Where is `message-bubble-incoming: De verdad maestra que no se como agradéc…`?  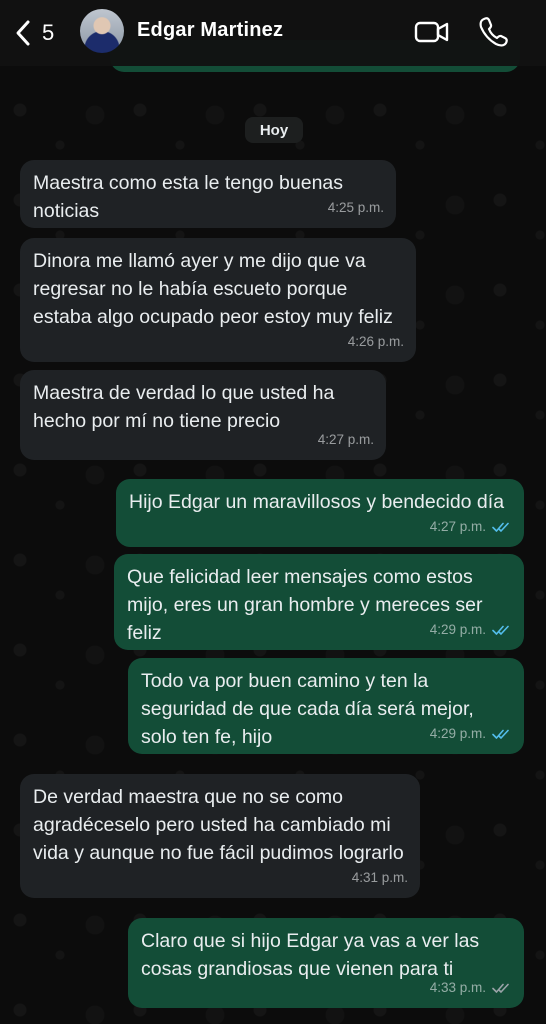 message-bubble-incoming: De verdad maestra que no se como agradéc… is located at coordinates (220, 836).